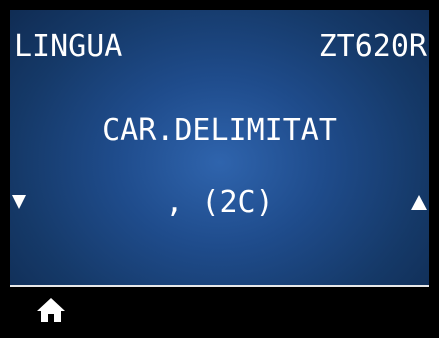  What do you see at coordinates (219, 202) in the screenshot?
I see `setting-value: , (2C)` at bounding box center [219, 202].